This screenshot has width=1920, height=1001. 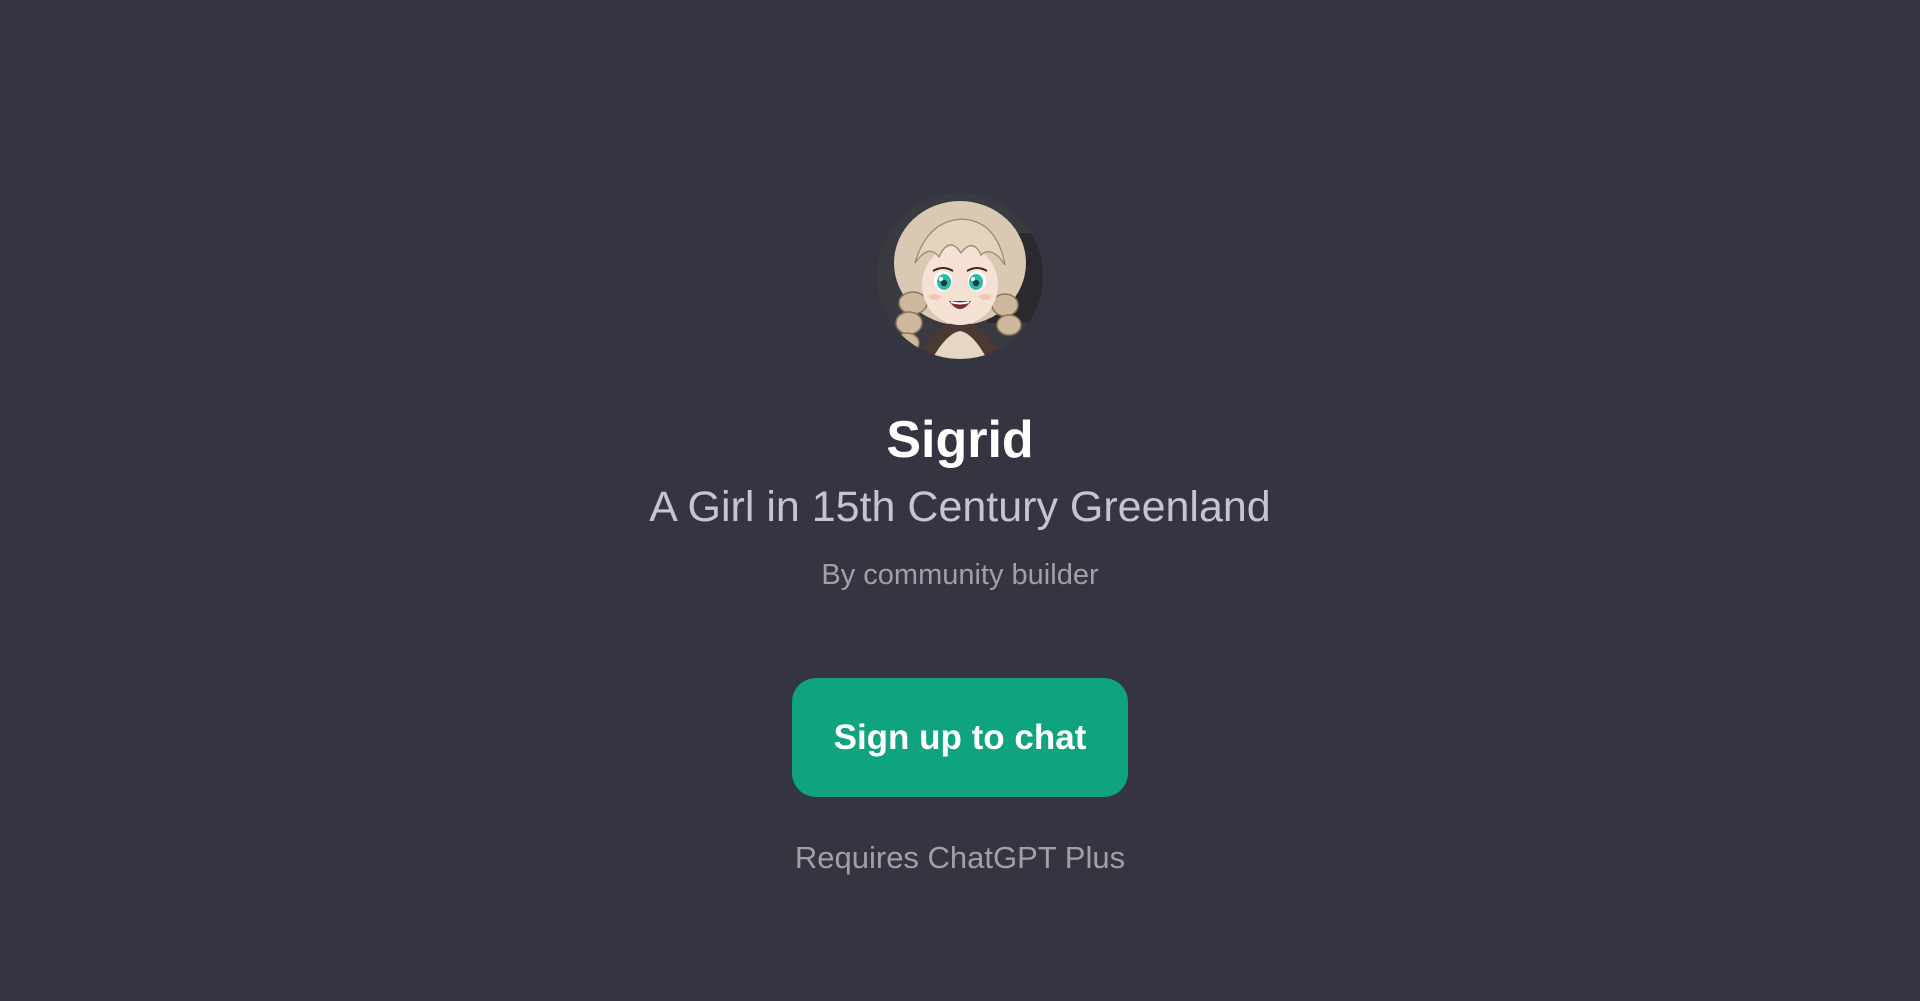 What do you see at coordinates (960, 575) in the screenshot?
I see `gpt-author: By community builder` at bounding box center [960, 575].